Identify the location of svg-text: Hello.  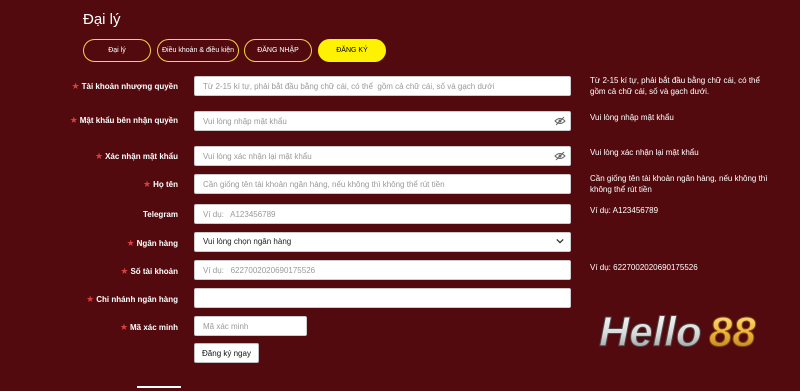
(650, 331).